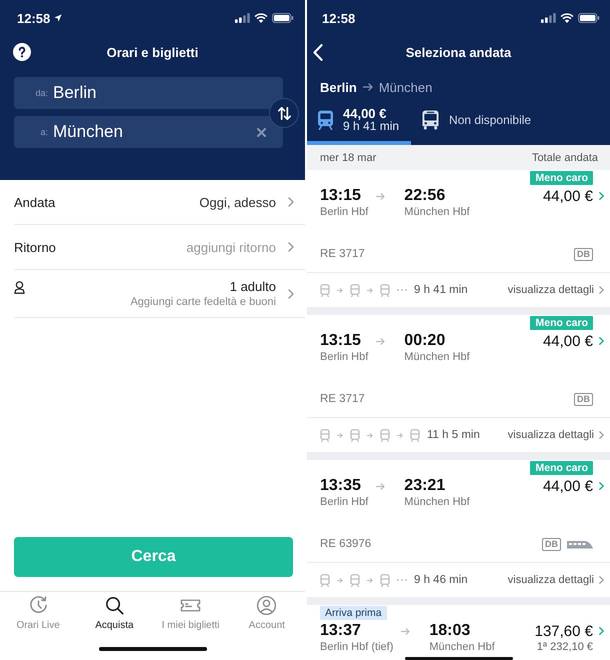  Describe the element at coordinates (267, 605) in the screenshot. I see `account-icon` at that location.